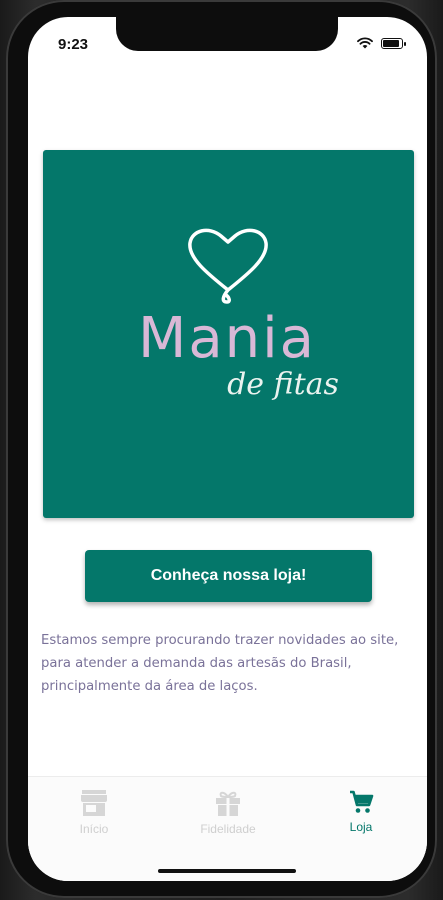 The width and height of the screenshot is (443, 900). I want to click on store-icon, so click(94, 803).